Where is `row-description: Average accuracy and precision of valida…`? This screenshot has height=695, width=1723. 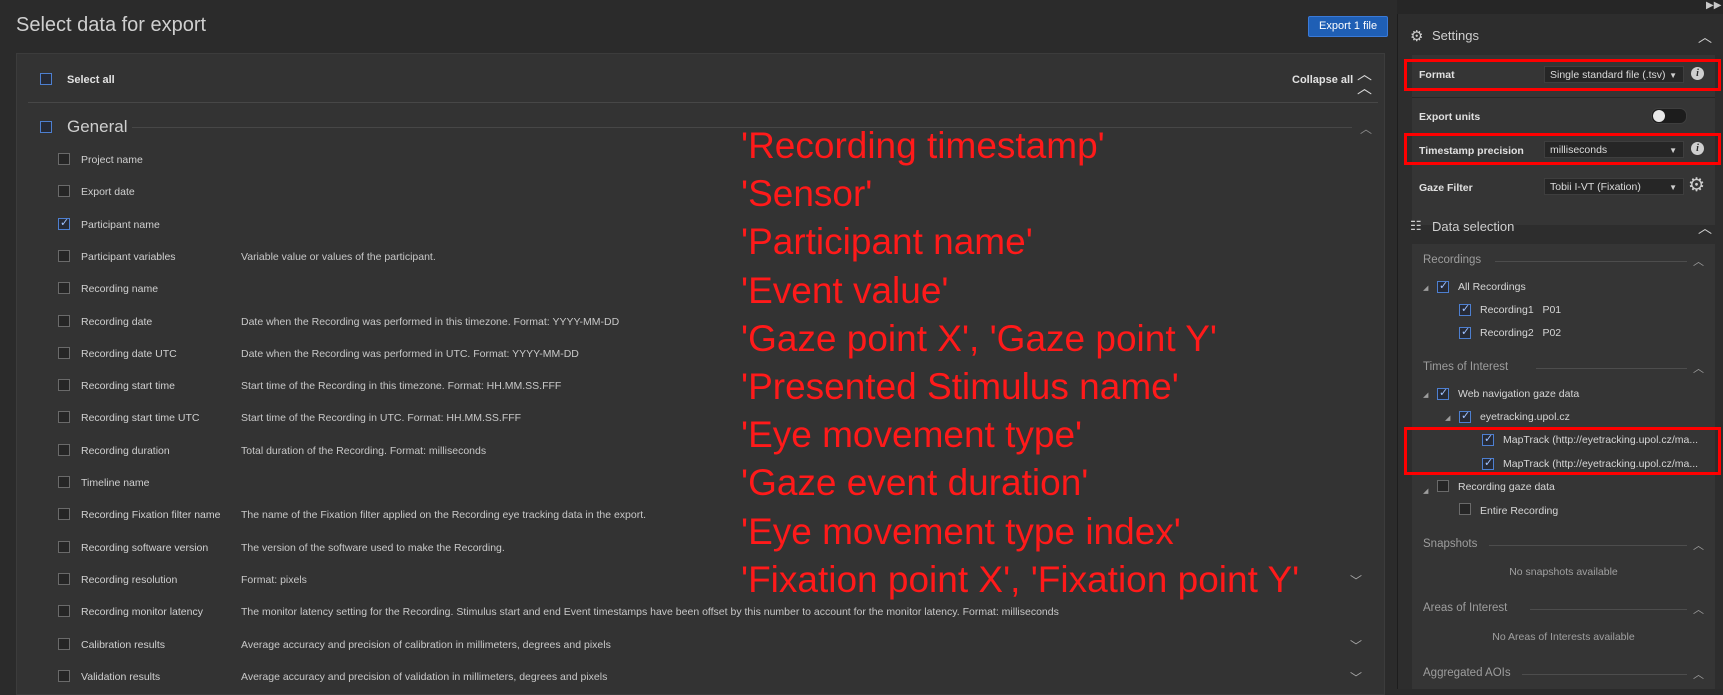 row-description: Average accuracy and precision of valida… is located at coordinates (424, 677).